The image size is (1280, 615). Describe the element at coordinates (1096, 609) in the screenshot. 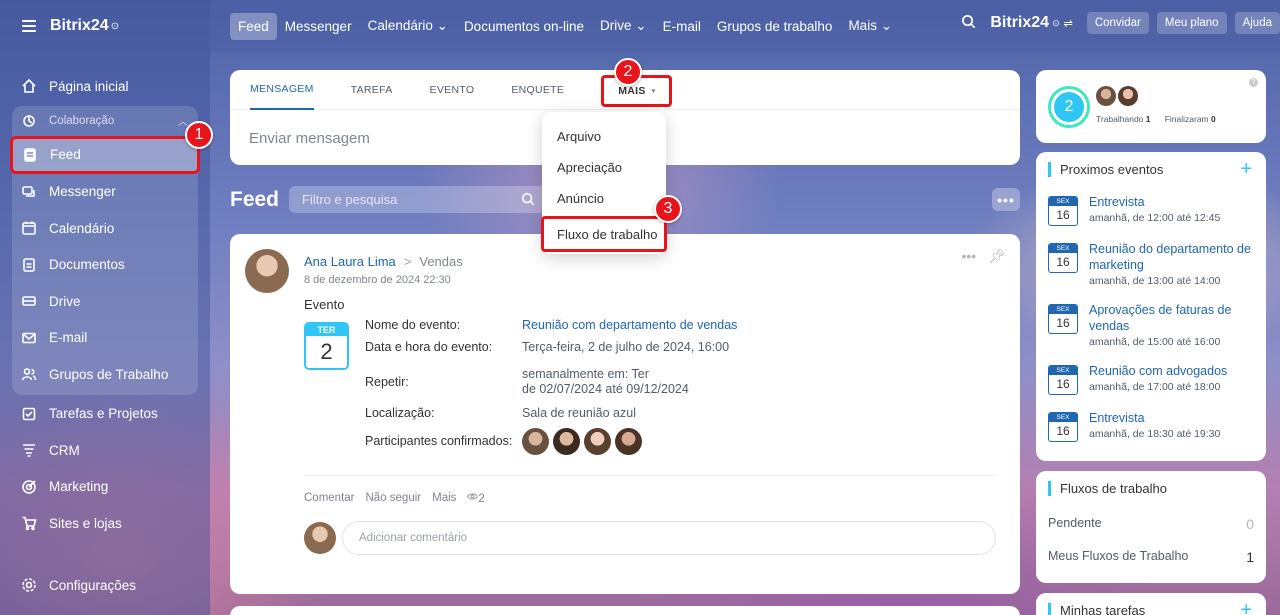

I see `widget-title: Minhas tarefas` at that location.